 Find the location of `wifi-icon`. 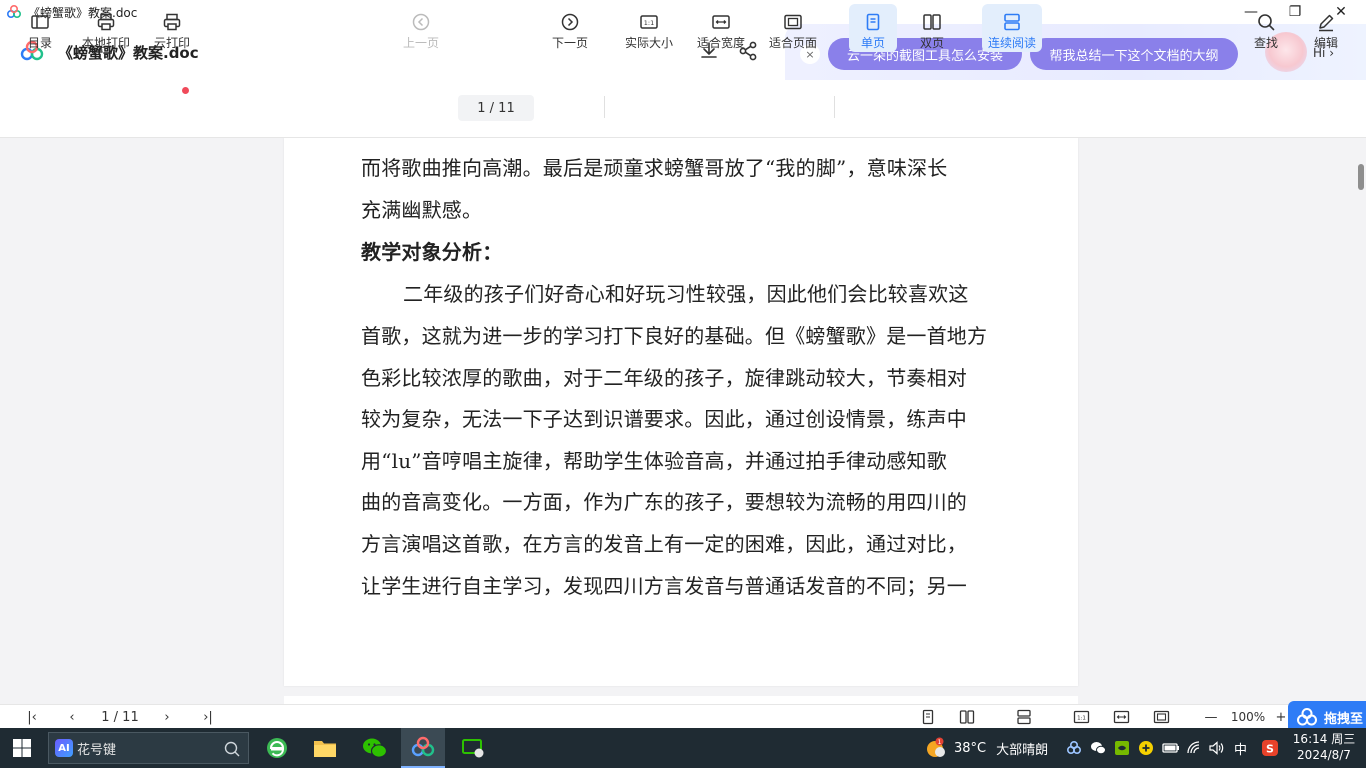

wifi-icon is located at coordinates (1194, 748).